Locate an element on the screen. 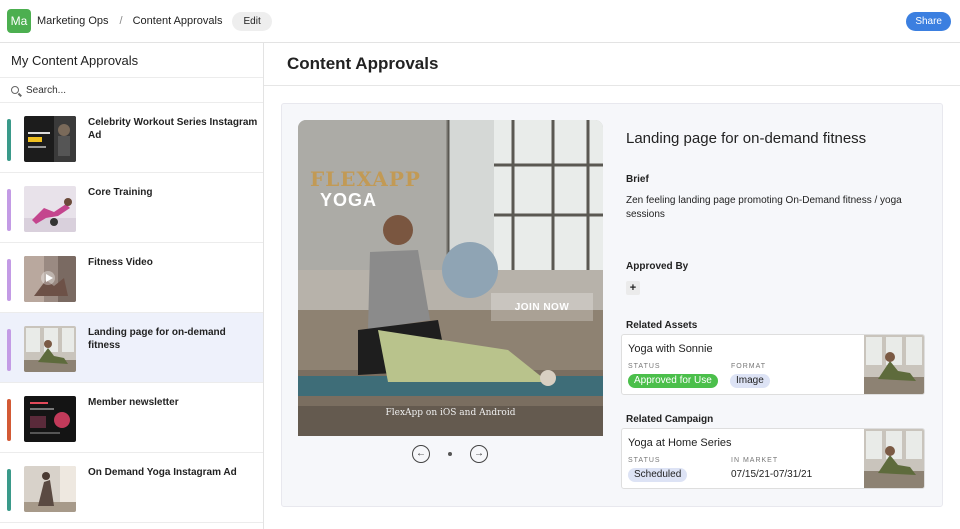  hero-footer-text: FlexApp on iOS and Android is located at coordinates (450, 413).